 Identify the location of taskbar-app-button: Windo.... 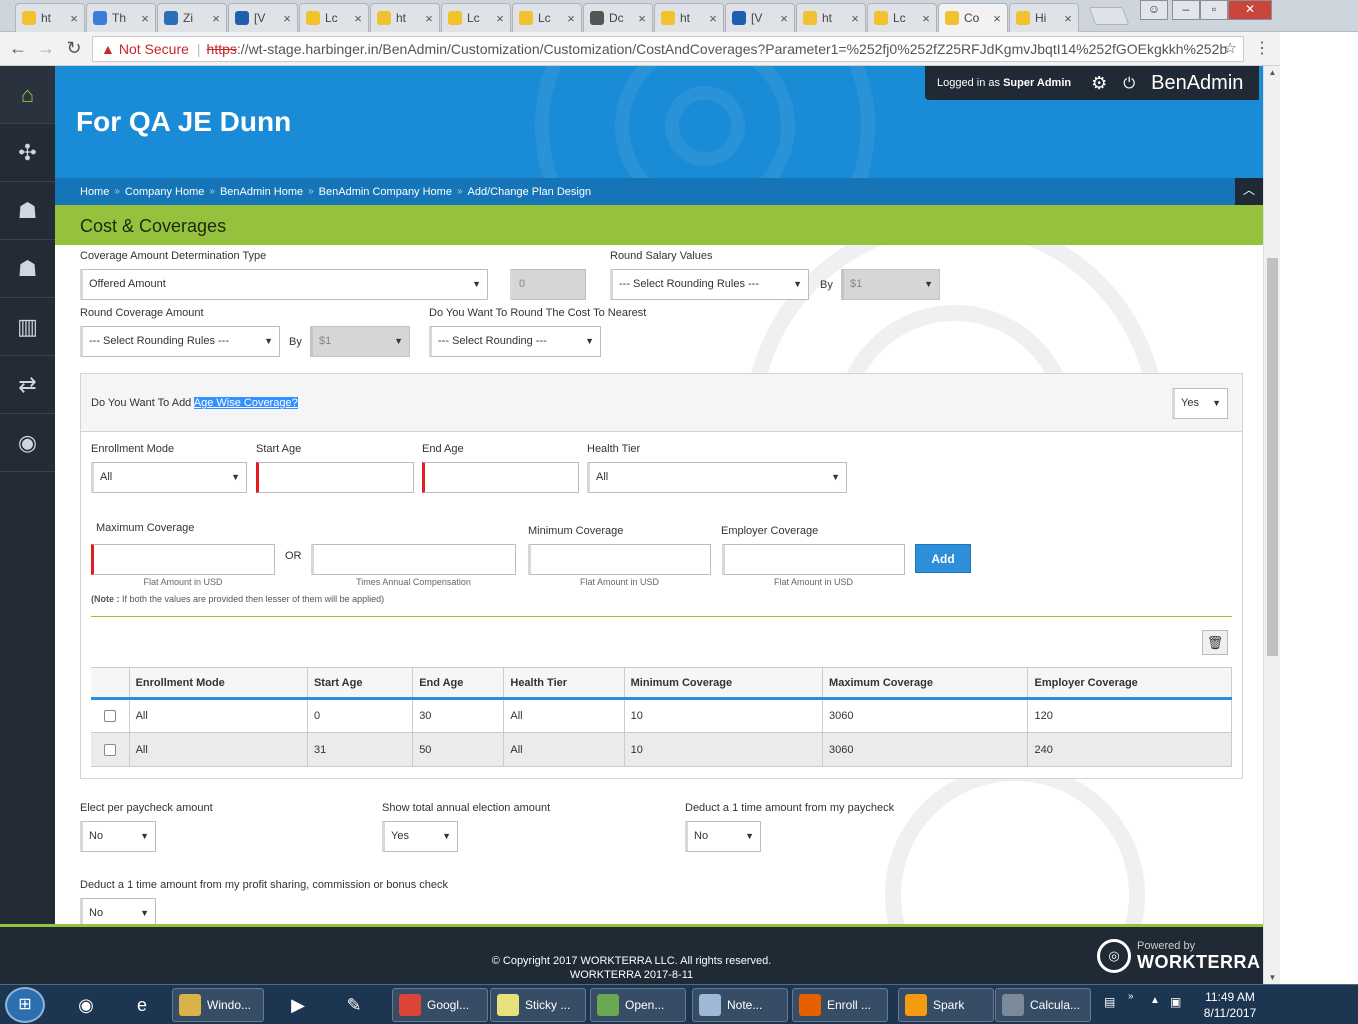
(218, 1005).